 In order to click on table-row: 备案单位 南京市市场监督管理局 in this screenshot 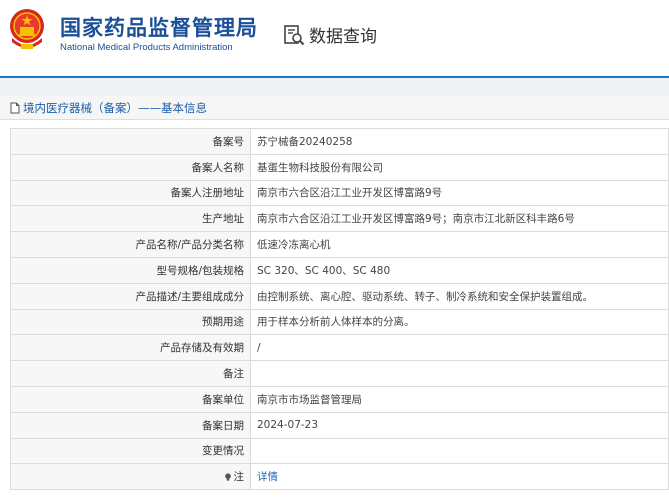, I will do `click(339, 399)`.